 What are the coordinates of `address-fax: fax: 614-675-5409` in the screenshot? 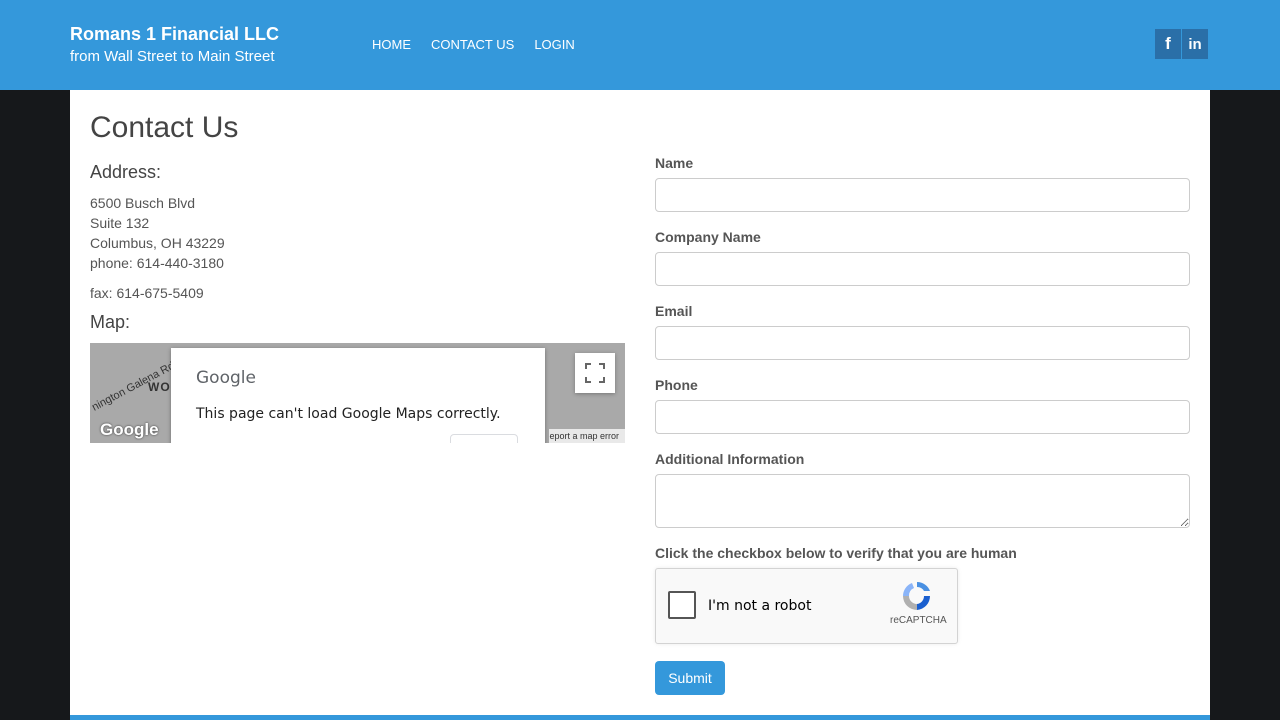 It's located at (147, 293).